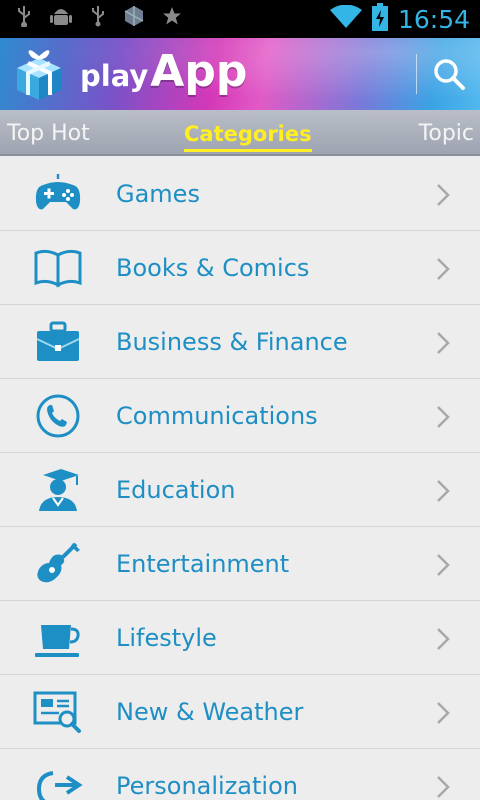 The image size is (480, 800). I want to click on category-label: Lifestyle, so click(166, 638).